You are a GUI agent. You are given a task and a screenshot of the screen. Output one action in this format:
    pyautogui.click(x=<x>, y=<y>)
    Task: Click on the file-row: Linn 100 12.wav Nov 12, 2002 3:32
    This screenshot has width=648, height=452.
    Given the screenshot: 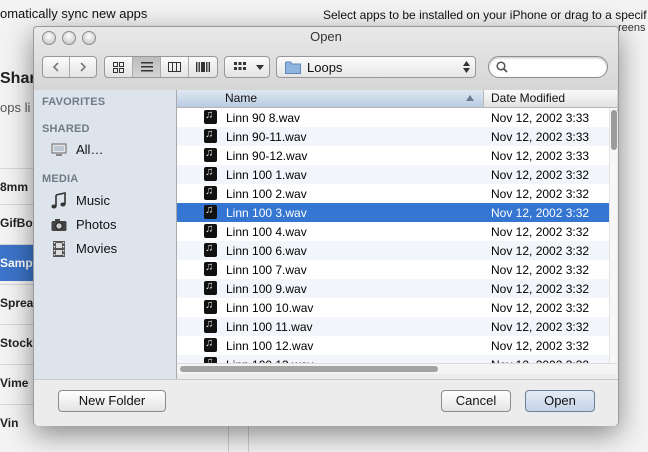 What is the action you would take?
    pyautogui.click(x=393, y=345)
    